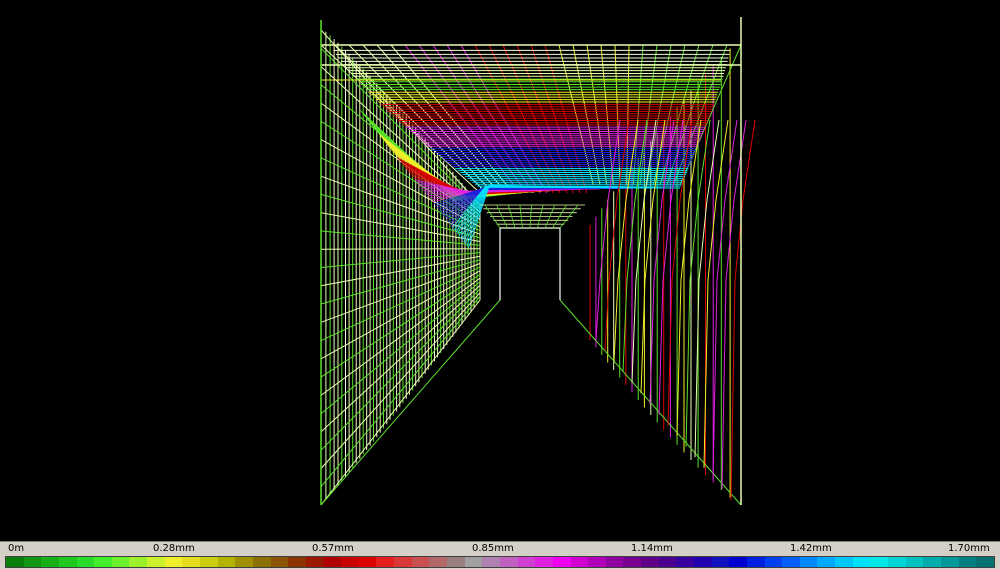 Image resolution: width=1000 pixels, height=569 pixels. I want to click on legend-tick-label: 1.14mm, so click(652, 548).